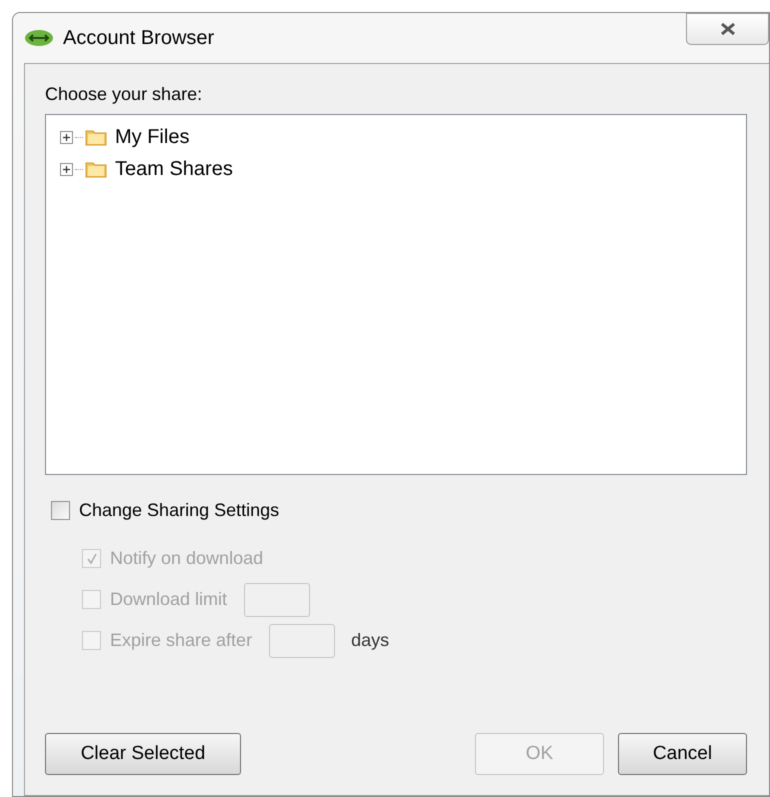 This screenshot has height=797, width=770. I want to click on tree-item: Team Shares, so click(174, 169).